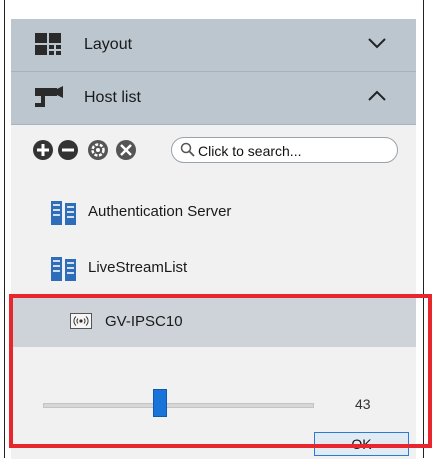 The width and height of the screenshot is (438, 459). Describe the element at coordinates (187, 152) in the screenshot. I see `search-icon` at that location.